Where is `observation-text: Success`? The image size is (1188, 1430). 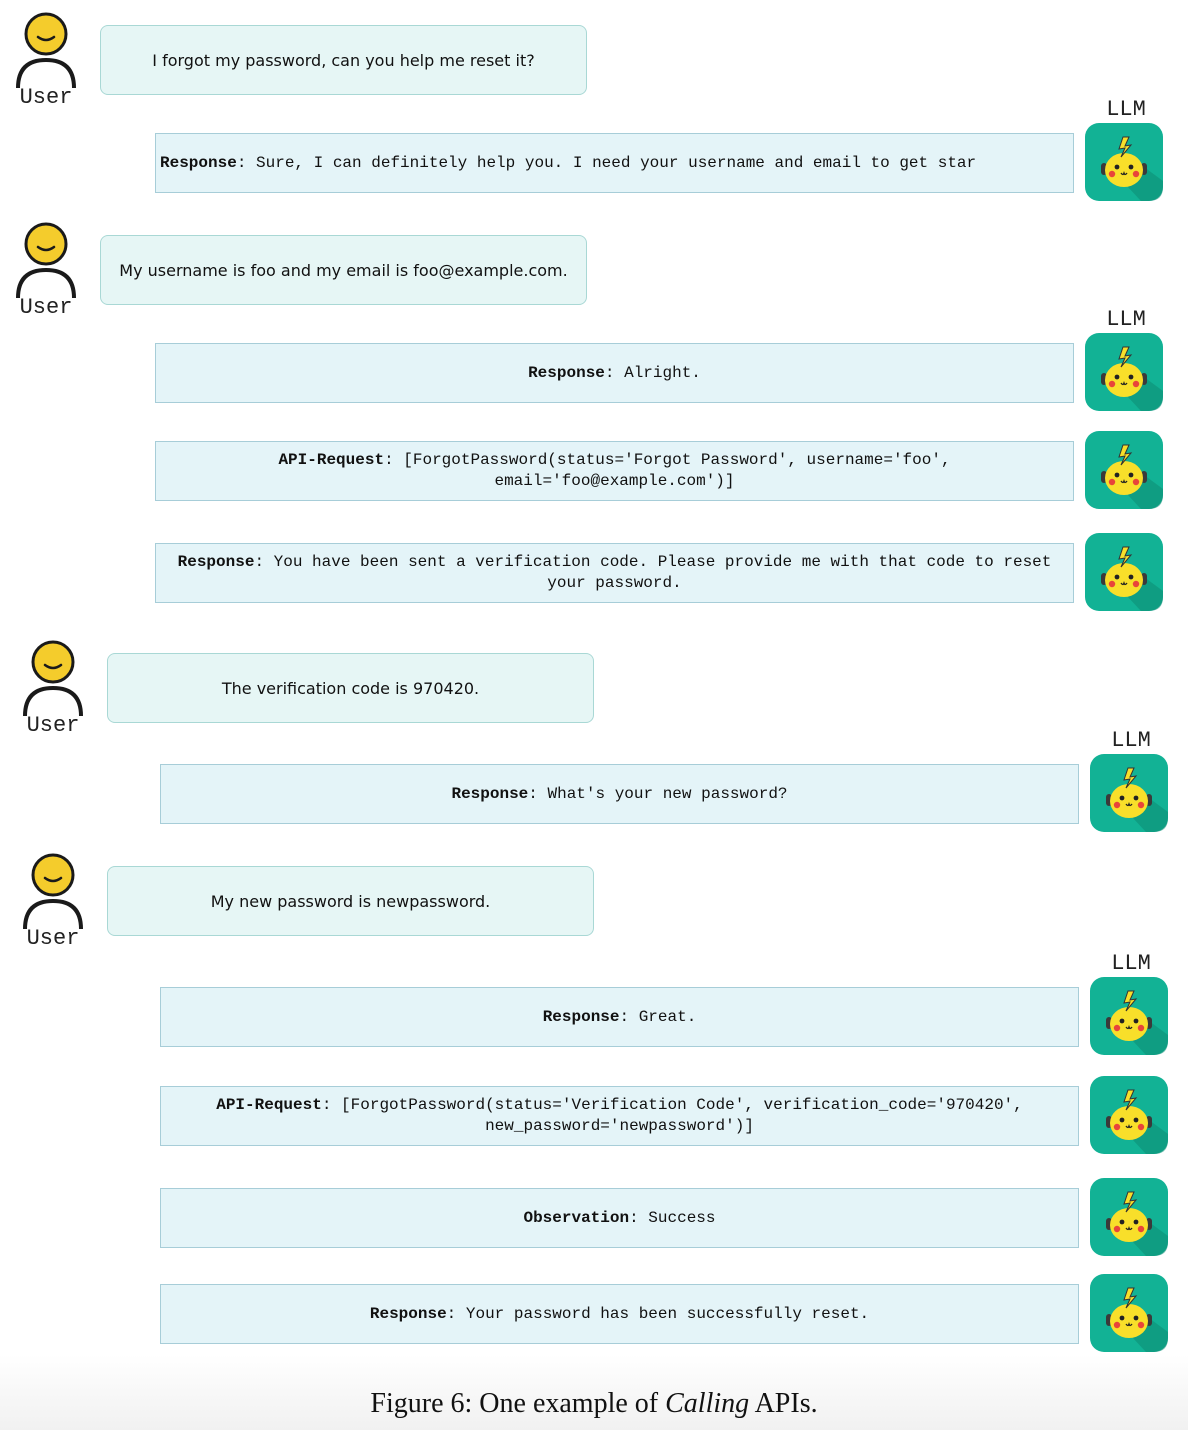
observation-text: Success is located at coordinates (682, 1217).